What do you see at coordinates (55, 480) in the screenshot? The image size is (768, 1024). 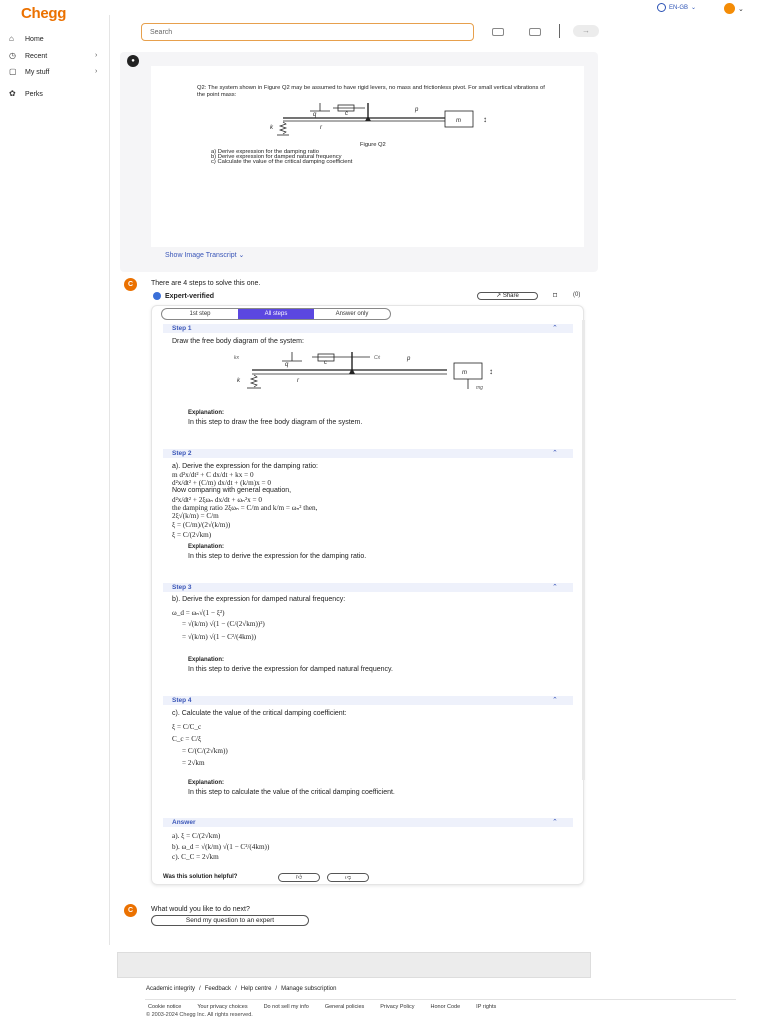 I see `sidebar` at bounding box center [55, 480].